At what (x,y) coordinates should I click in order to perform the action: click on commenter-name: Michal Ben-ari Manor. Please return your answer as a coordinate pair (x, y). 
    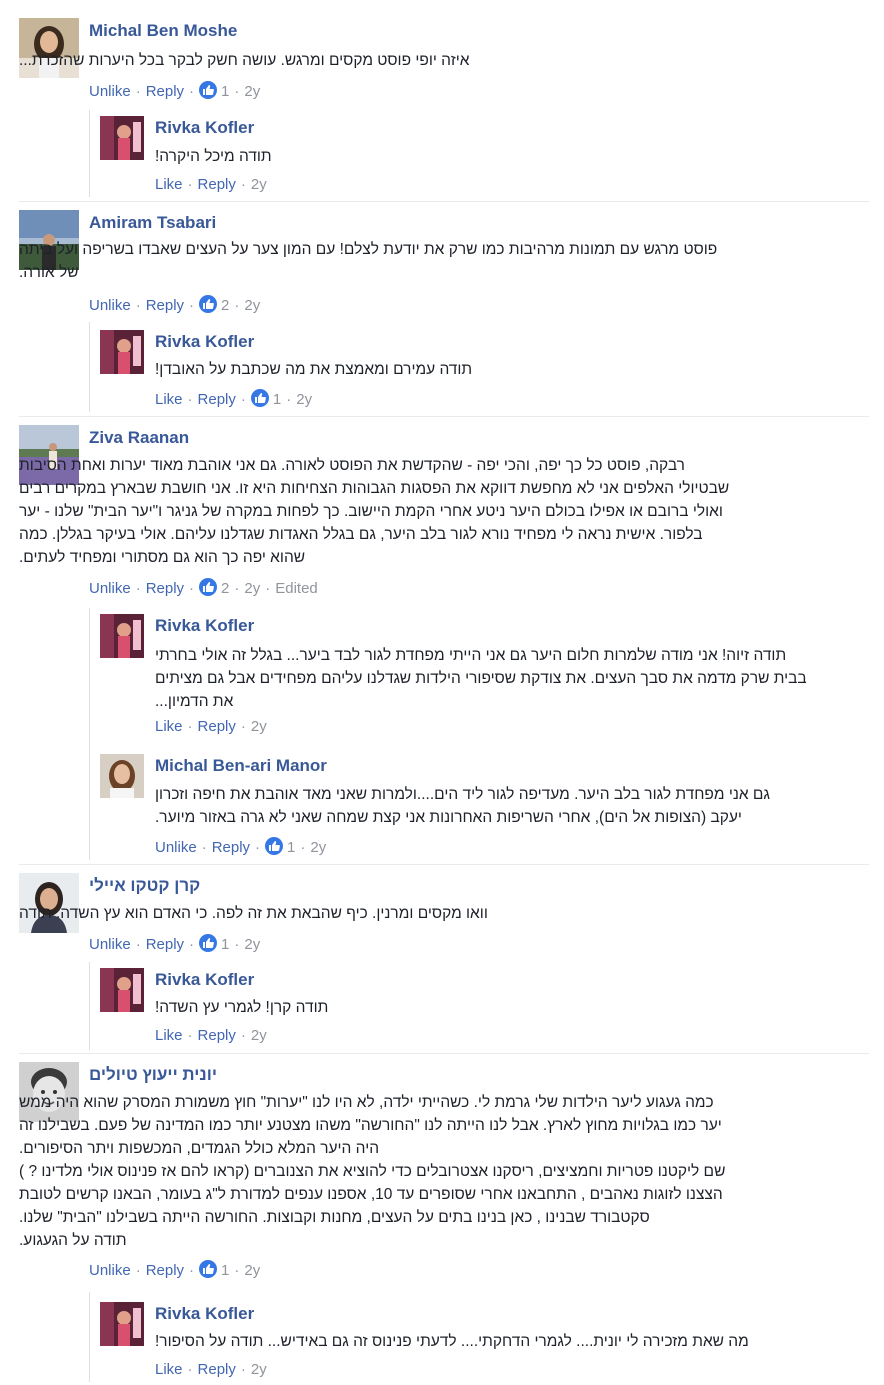
    Looking at the image, I should click on (241, 766).